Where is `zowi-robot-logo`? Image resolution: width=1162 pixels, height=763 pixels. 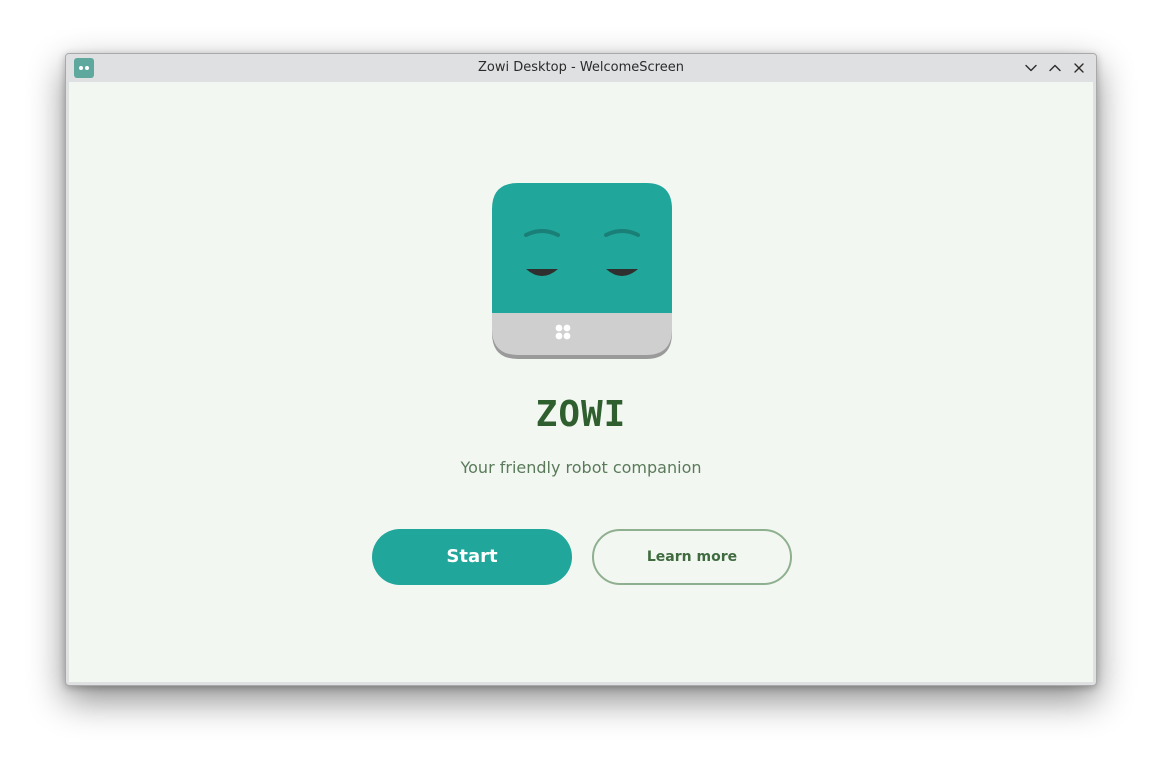 zowi-robot-logo is located at coordinates (582, 271).